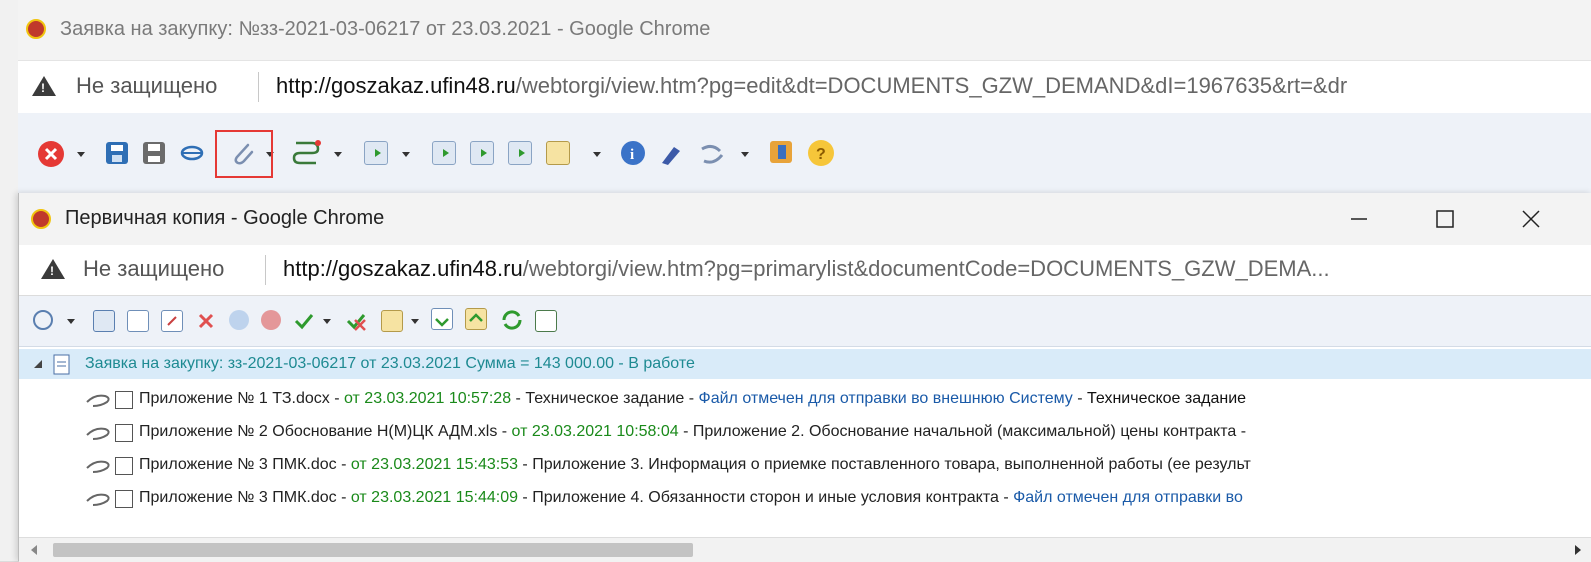 Image resolution: width=1591 pixels, height=562 pixels. Describe the element at coordinates (1578, 550) in the screenshot. I see `scroll-right-icon` at that location.